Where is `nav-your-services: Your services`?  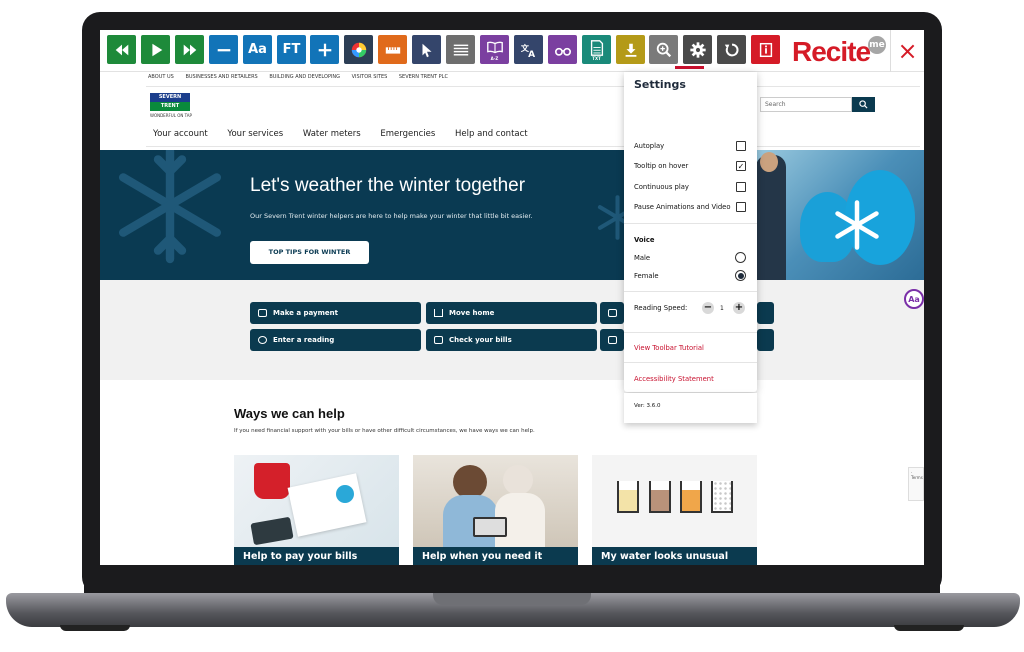 nav-your-services: Your services is located at coordinates (255, 134).